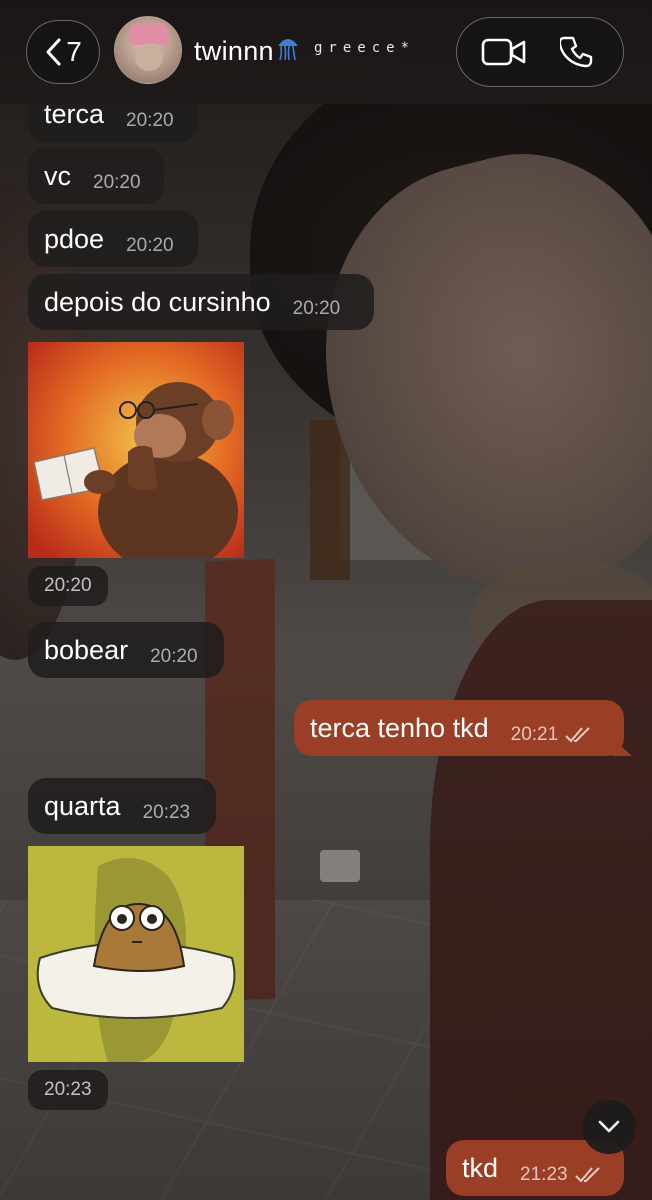 This screenshot has width=652, height=1200. I want to click on chat-header: 7 twinnn greece*, so click(326, 52).